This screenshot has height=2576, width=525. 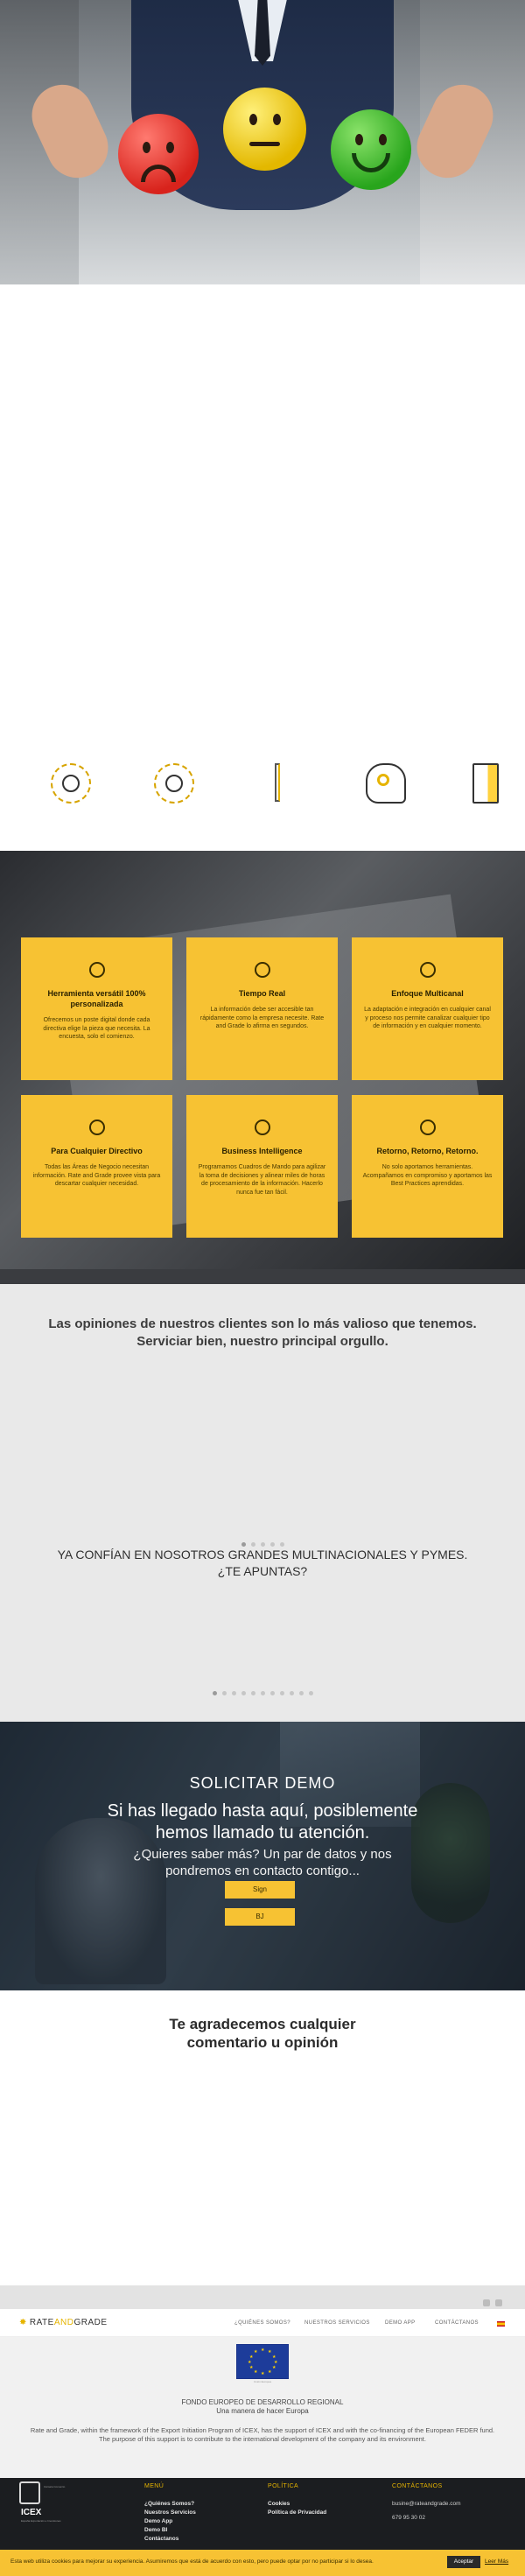 What do you see at coordinates (427, 970) in the screenshot?
I see `expand-icon` at bounding box center [427, 970].